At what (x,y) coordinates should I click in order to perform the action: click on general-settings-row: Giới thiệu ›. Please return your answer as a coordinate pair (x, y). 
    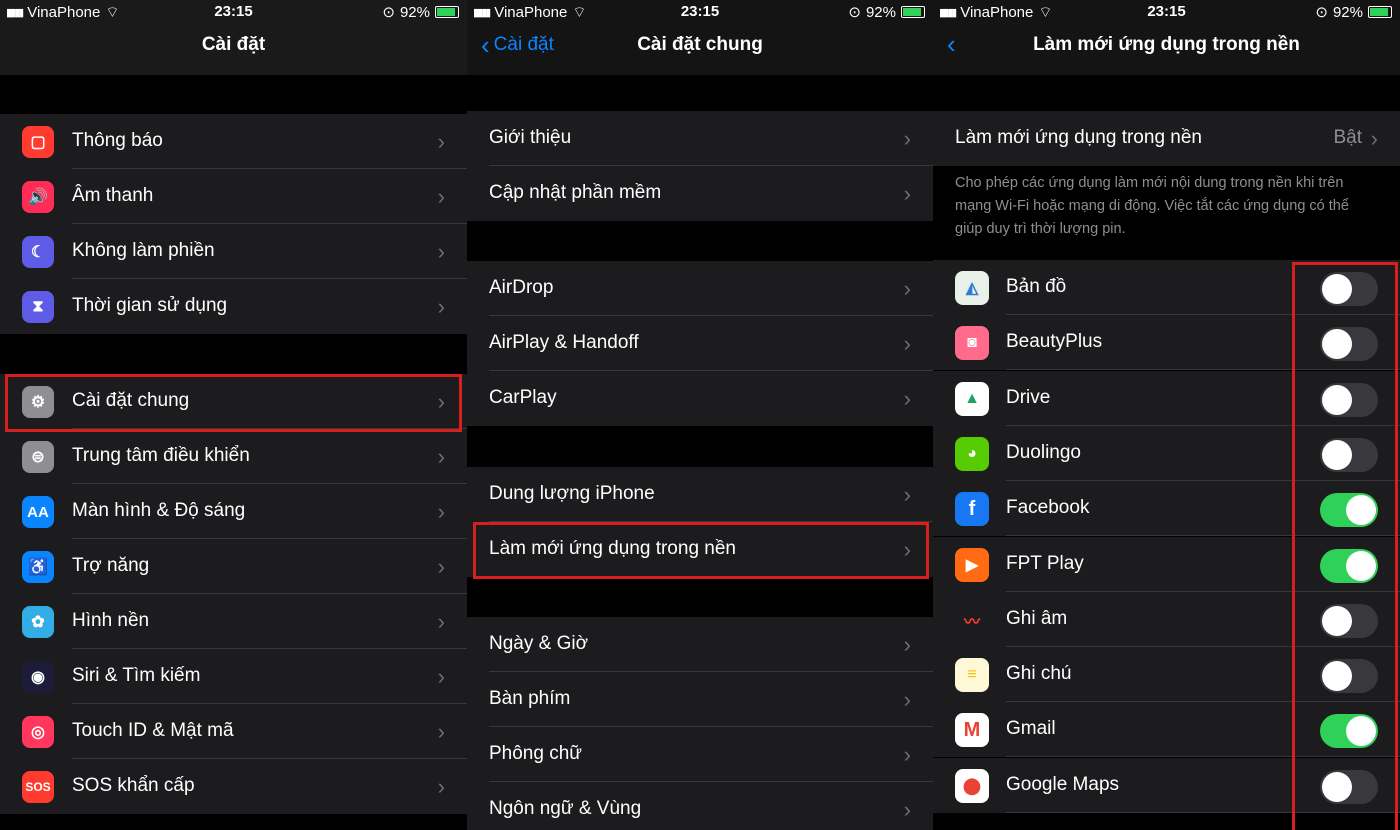
    Looking at the image, I should click on (700, 138).